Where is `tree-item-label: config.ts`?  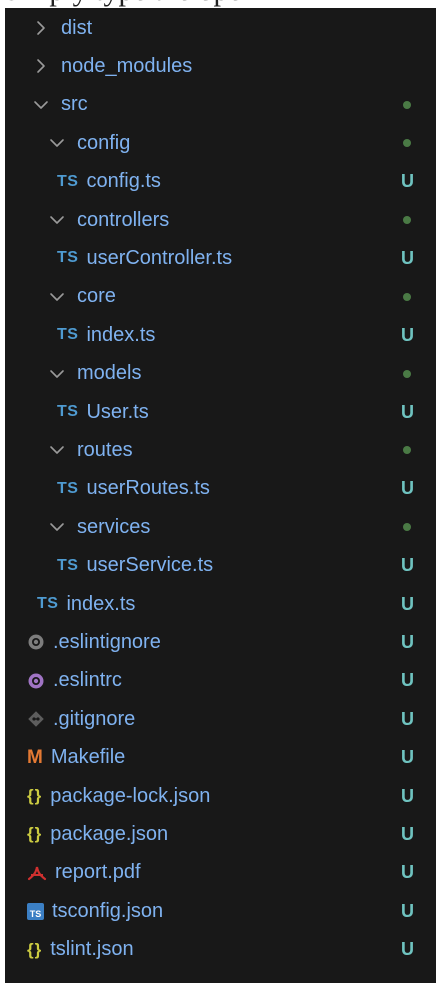
tree-item-label: config.ts is located at coordinates (123, 181).